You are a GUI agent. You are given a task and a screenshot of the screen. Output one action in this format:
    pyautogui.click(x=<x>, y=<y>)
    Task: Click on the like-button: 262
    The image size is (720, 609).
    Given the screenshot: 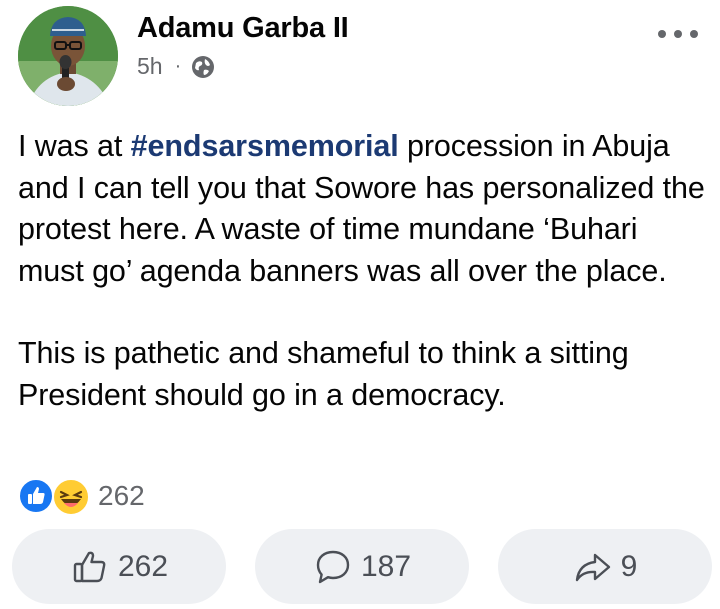 What is the action you would take?
    pyautogui.click(x=119, y=566)
    